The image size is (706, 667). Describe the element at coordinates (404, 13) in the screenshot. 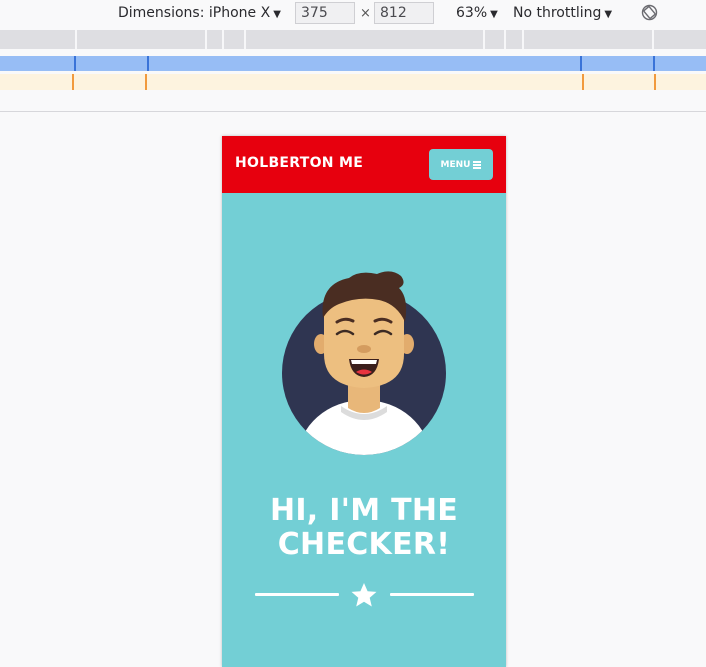

I see `height-input: 812` at that location.